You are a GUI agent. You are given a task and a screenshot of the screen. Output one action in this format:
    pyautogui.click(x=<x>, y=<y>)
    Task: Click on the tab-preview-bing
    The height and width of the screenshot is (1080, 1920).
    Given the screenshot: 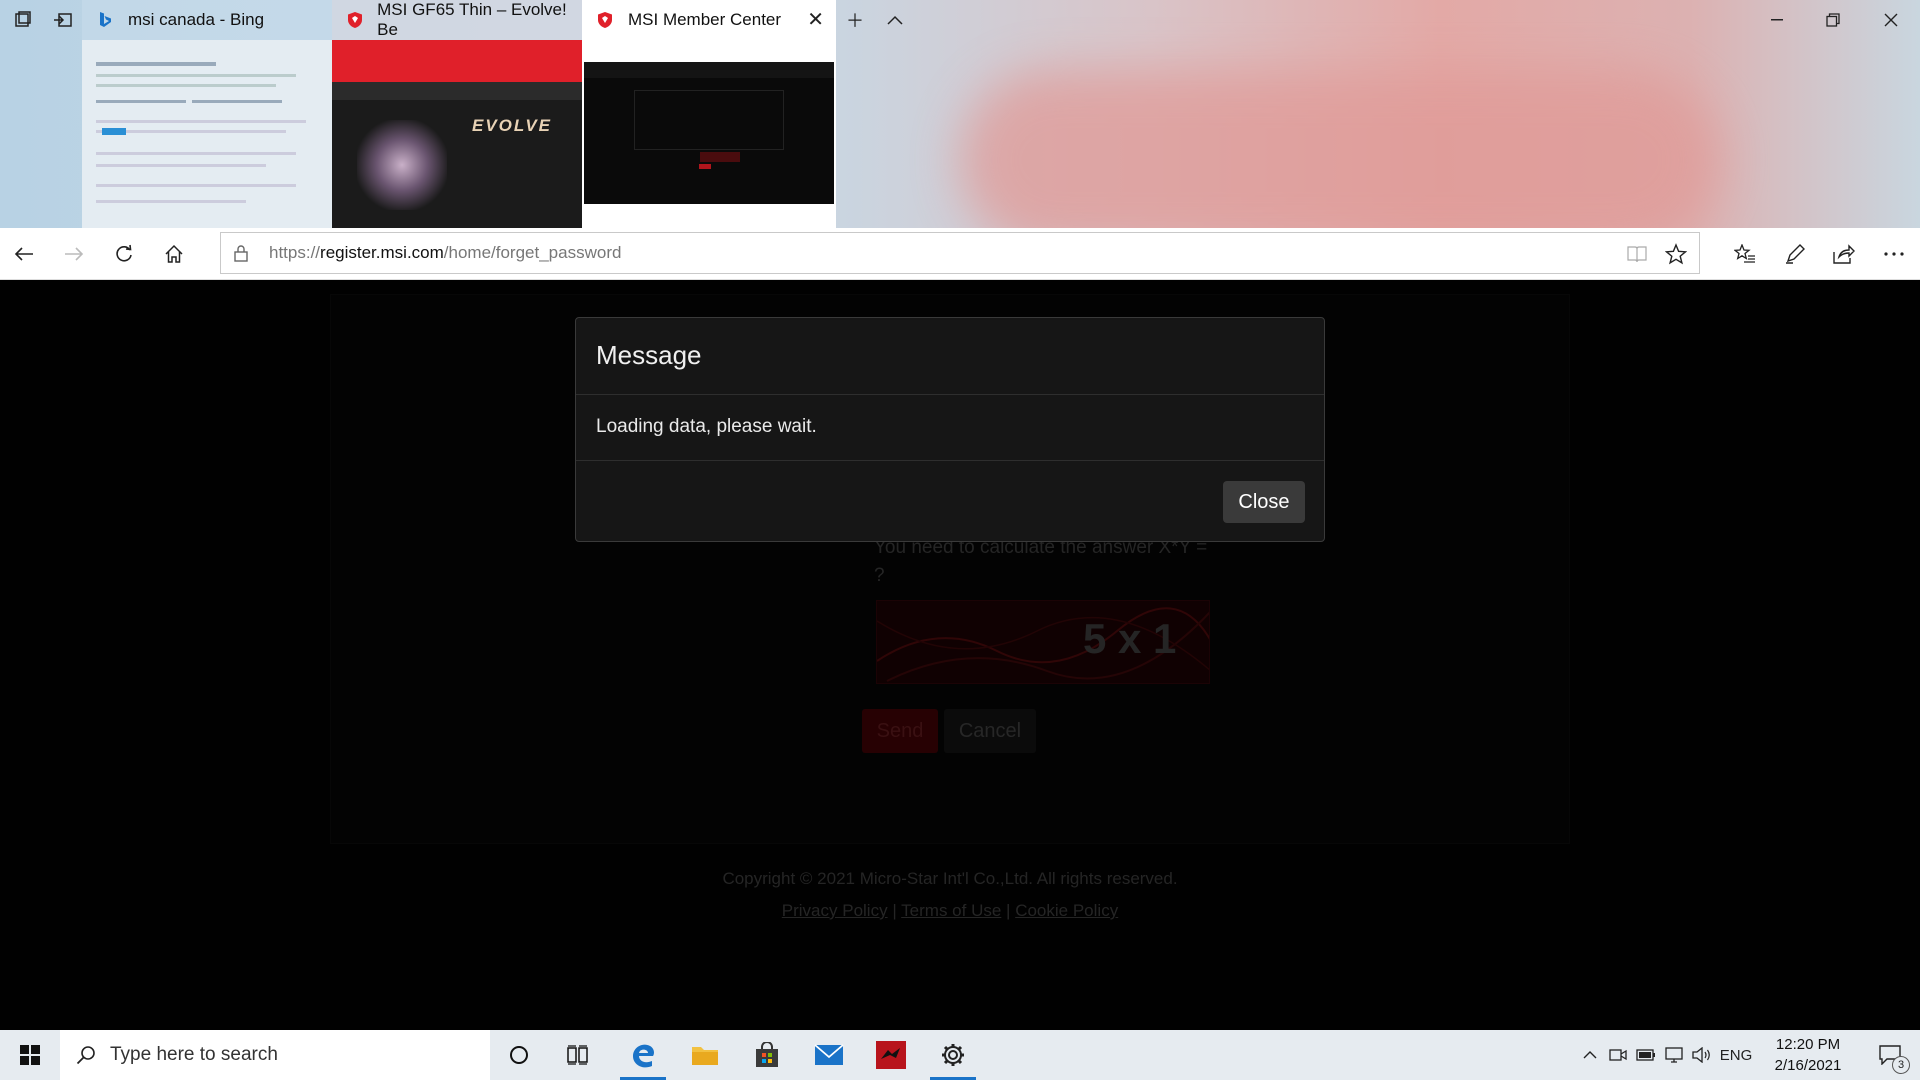 What is the action you would take?
    pyautogui.click(x=207, y=134)
    